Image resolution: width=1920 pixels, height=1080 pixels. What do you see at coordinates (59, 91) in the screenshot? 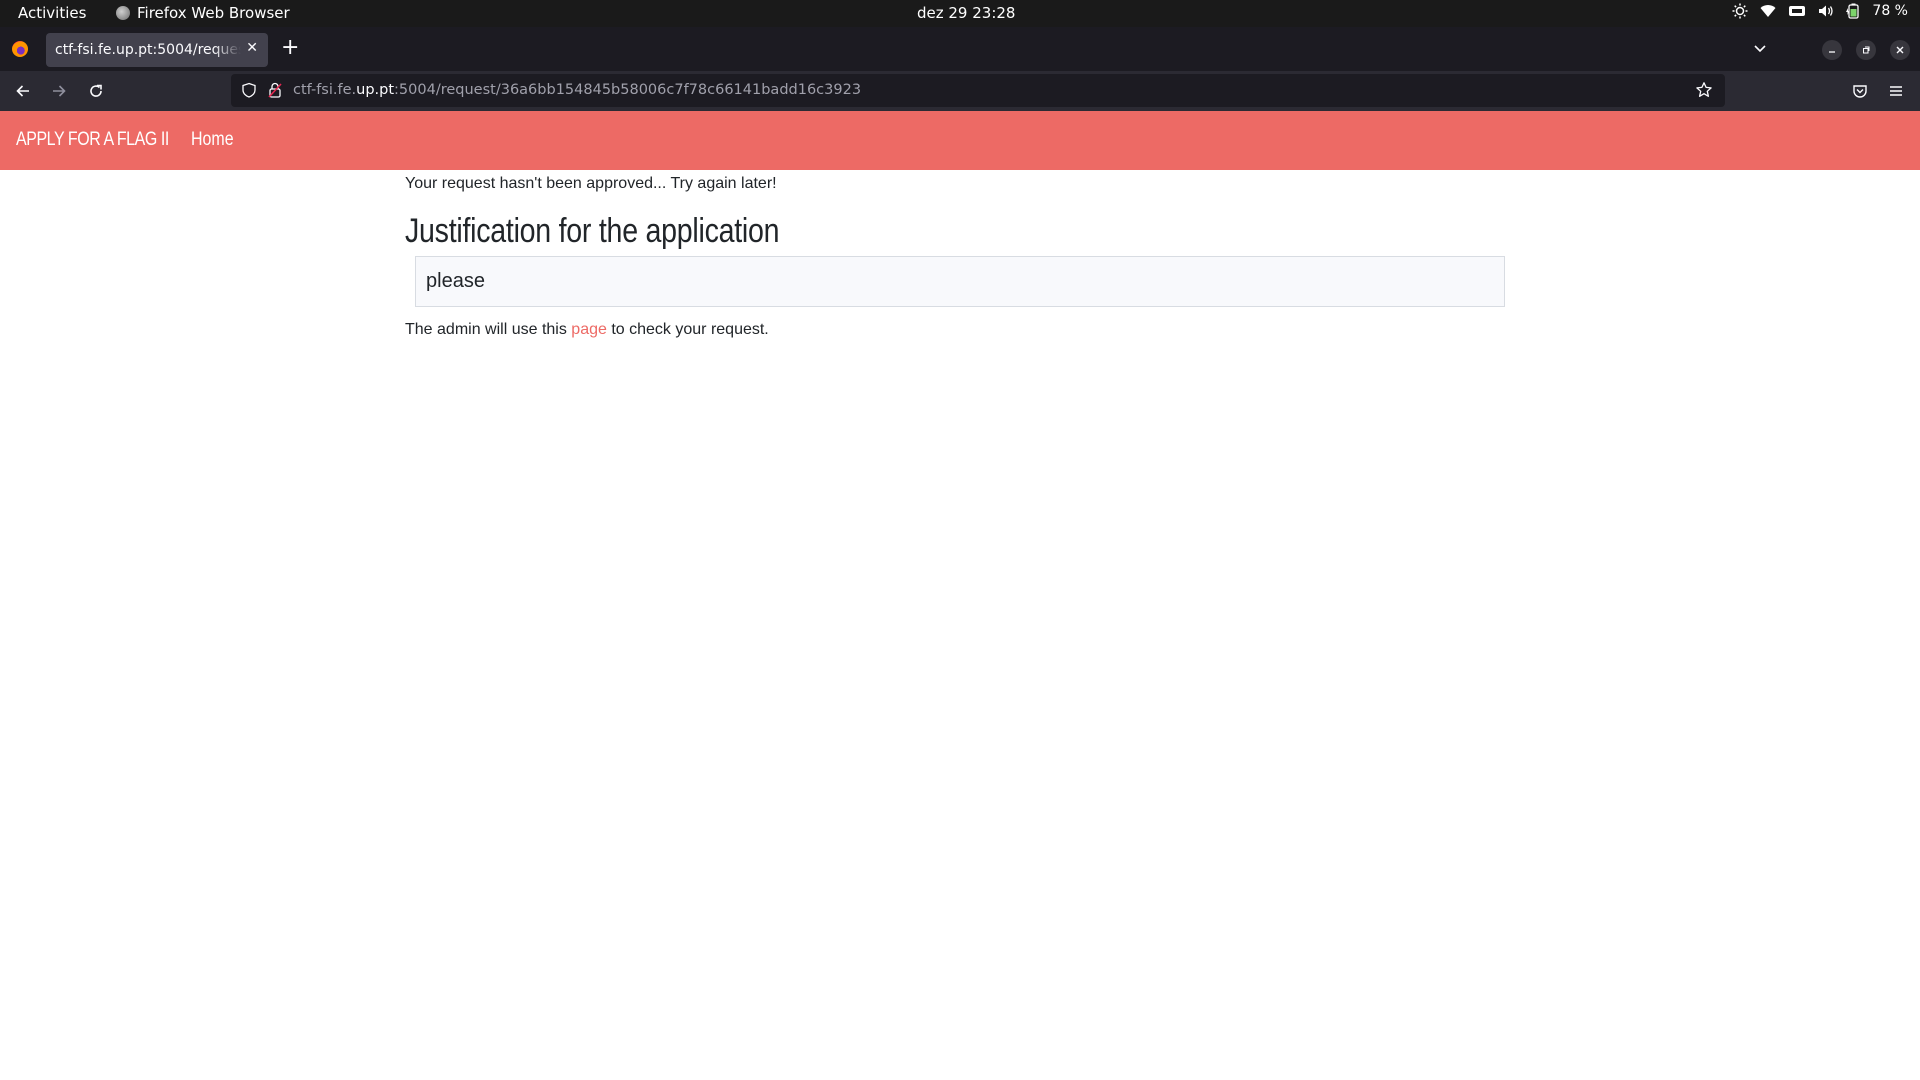
I see `forward-button` at bounding box center [59, 91].